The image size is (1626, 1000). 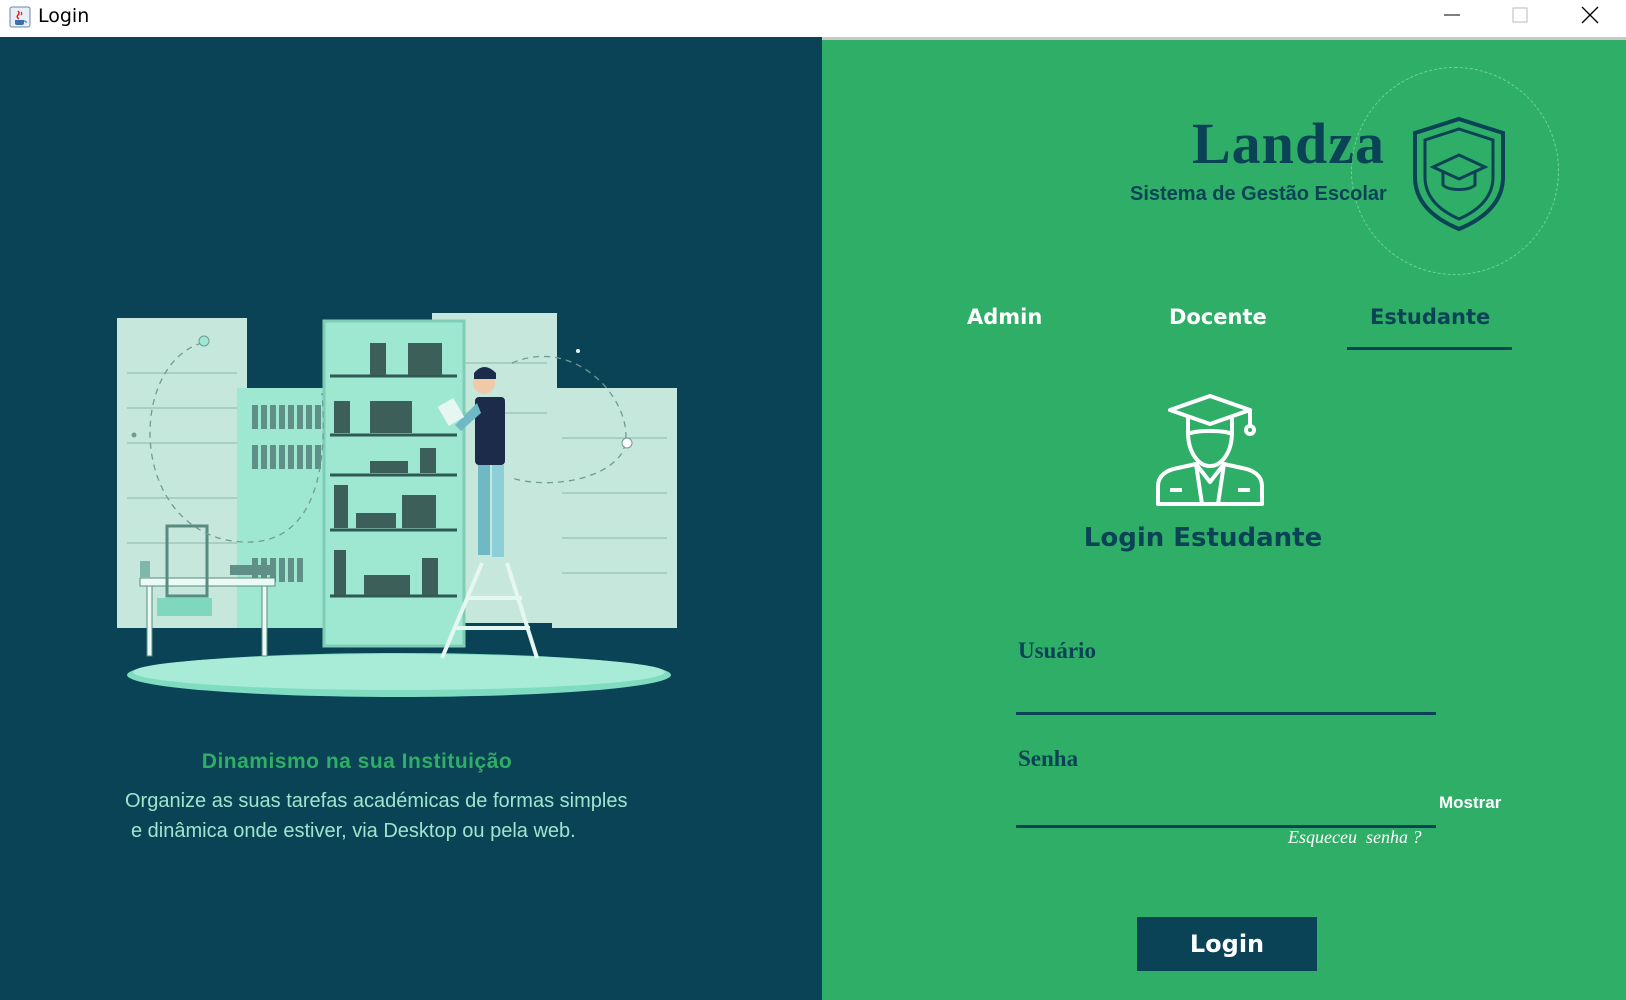 I want to click on library-bookshelf-illustration, so click(x=397, y=505).